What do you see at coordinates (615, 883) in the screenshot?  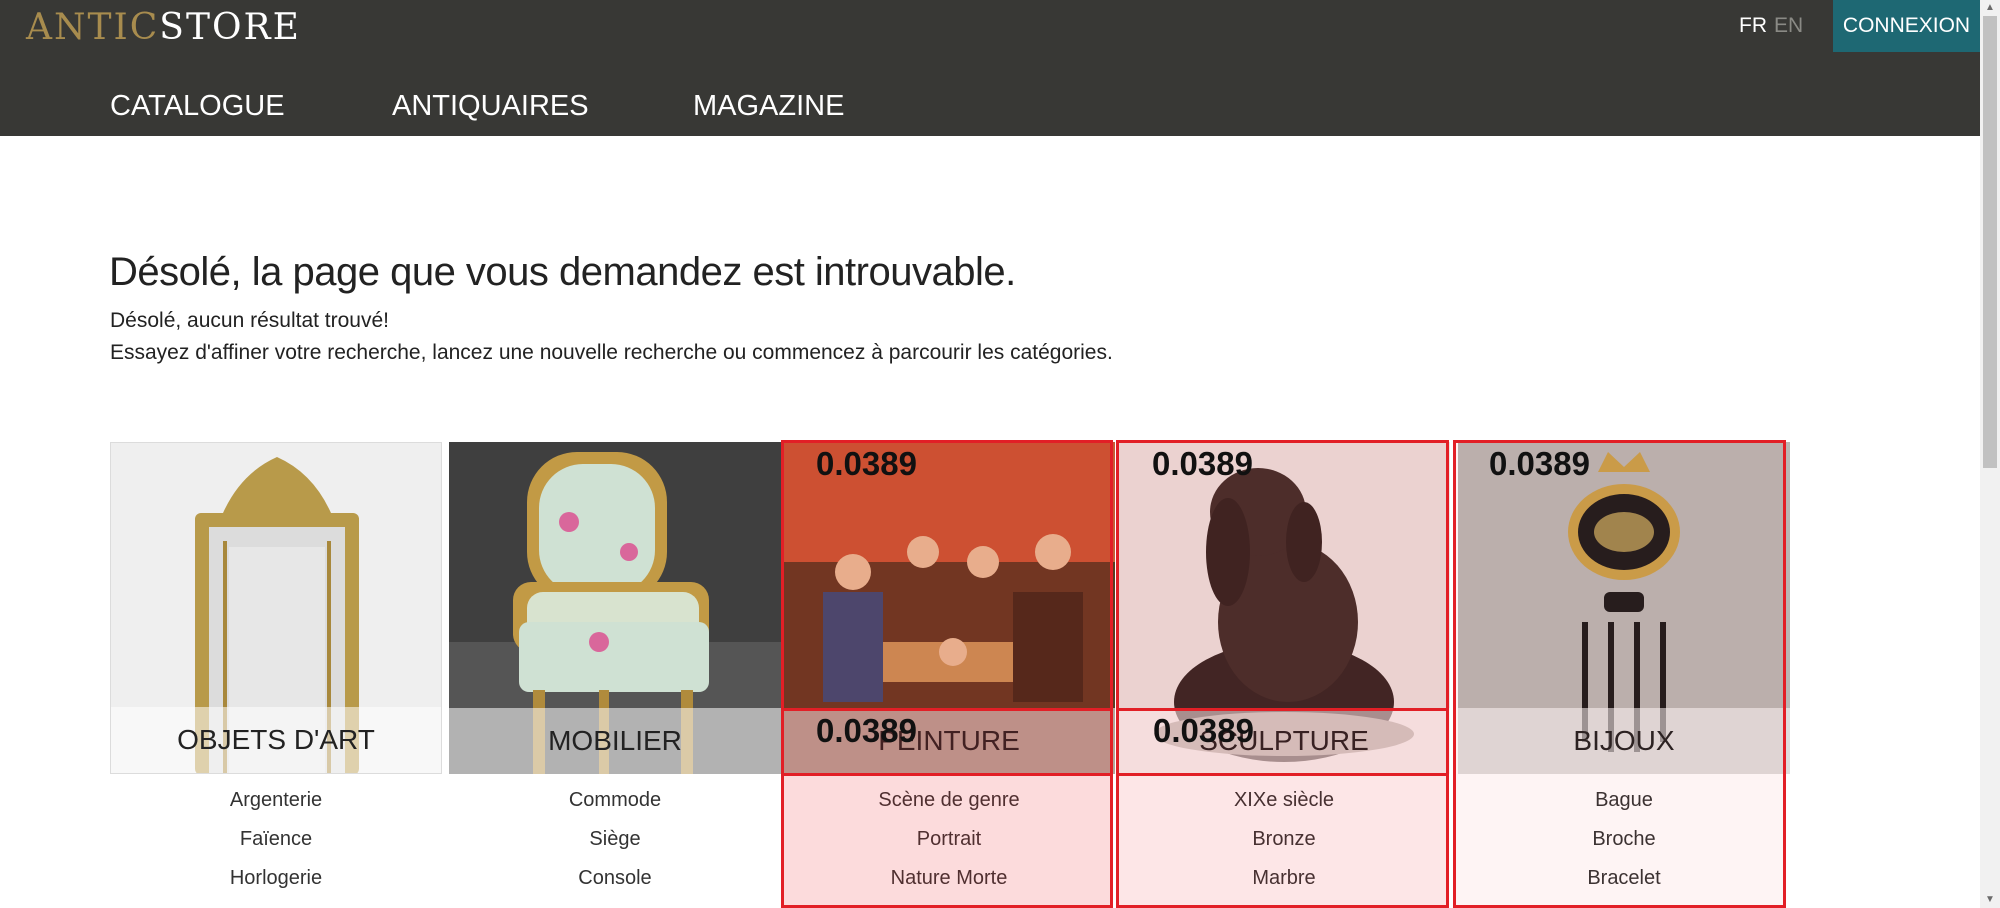 I see `subcategory-link: Console` at bounding box center [615, 883].